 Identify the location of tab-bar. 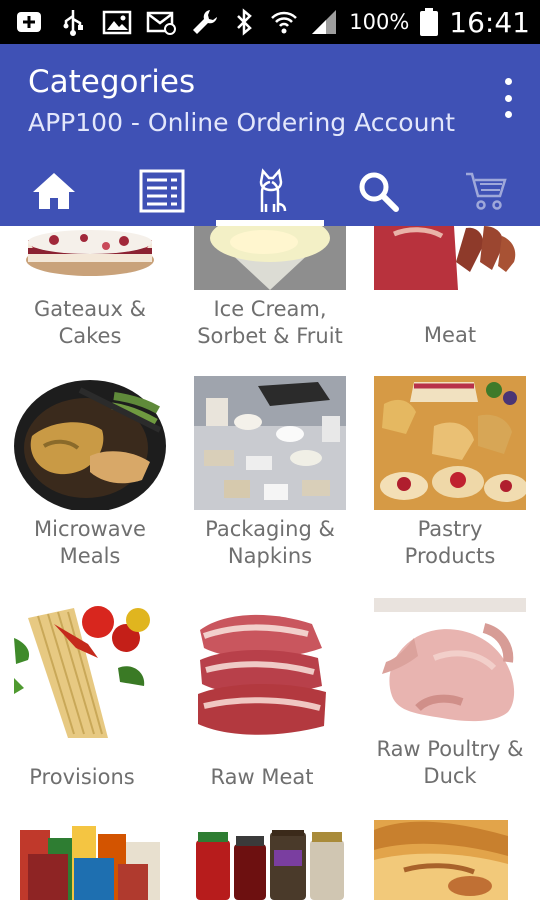
(270, 191).